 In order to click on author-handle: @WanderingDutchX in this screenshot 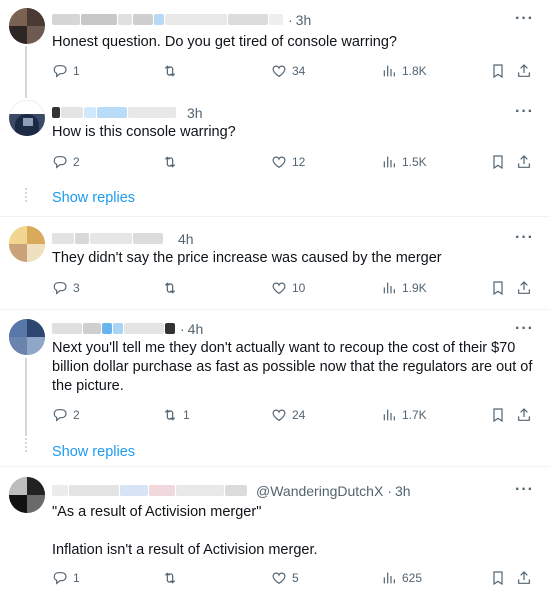, I will do `click(319, 491)`.